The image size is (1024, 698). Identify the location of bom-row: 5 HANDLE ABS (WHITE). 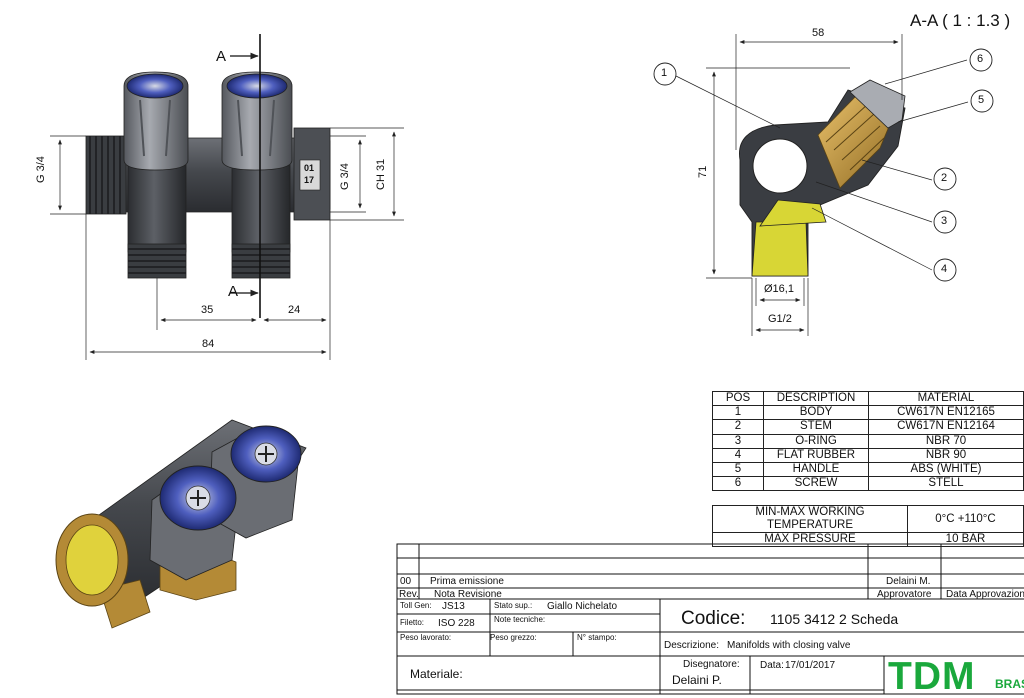
(868, 469).